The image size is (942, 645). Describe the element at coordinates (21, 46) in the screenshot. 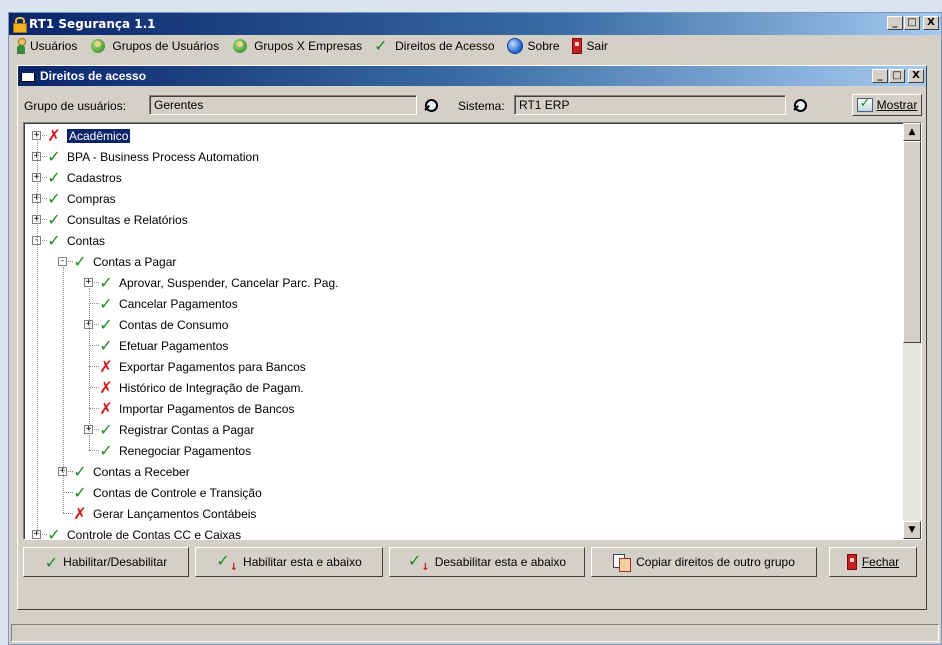

I see `user-icon` at that location.